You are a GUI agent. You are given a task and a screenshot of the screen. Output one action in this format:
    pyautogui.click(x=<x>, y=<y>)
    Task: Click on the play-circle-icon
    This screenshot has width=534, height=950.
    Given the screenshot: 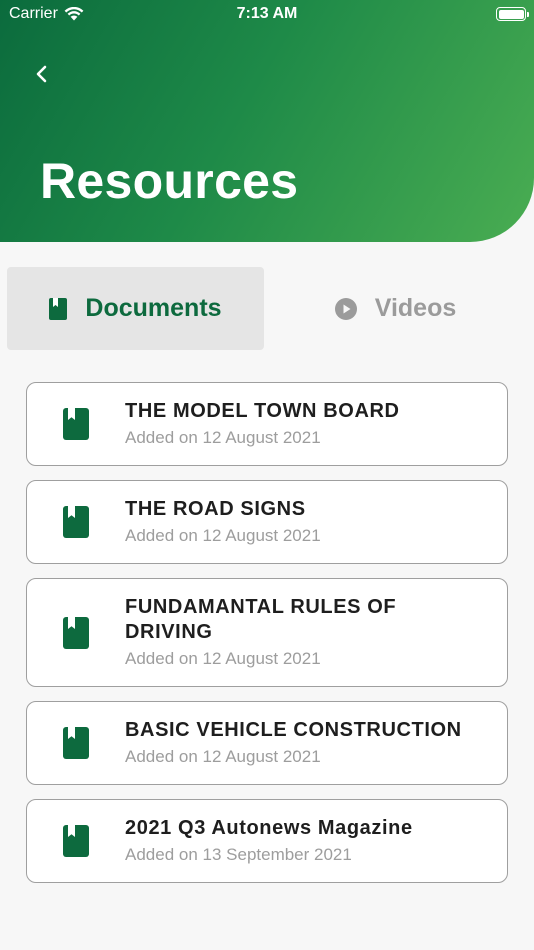 What is the action you would take?
    pyautogui.click(x=345, y=308)
    